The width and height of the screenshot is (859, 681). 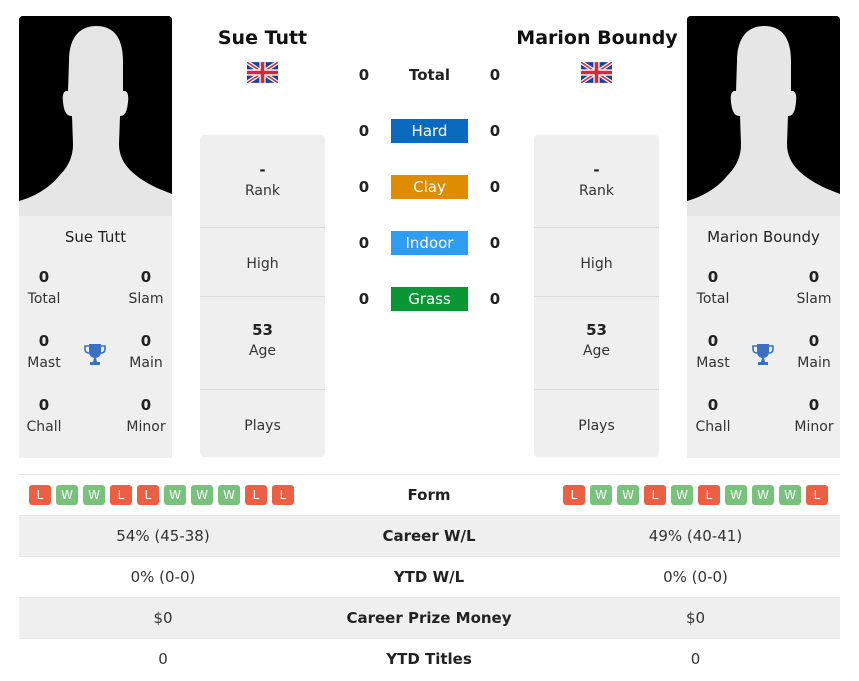 I want to click on ytd-wl-row: 0% (0-0) YTD W/L 0% (0-0), so click(x=429, y=576).